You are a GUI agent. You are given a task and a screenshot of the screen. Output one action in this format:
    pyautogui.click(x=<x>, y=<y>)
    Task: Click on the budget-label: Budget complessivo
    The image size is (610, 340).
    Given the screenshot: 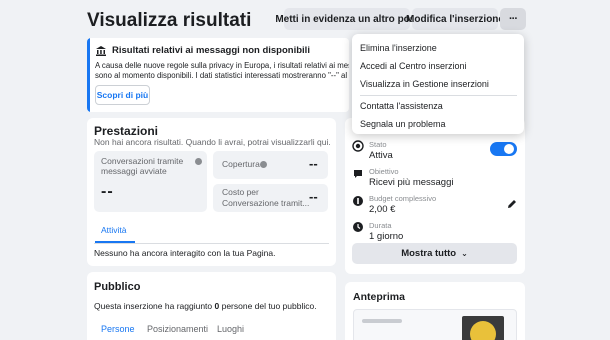 What is the action you would take?
    pyautogui.click(x=403, y=198)
    